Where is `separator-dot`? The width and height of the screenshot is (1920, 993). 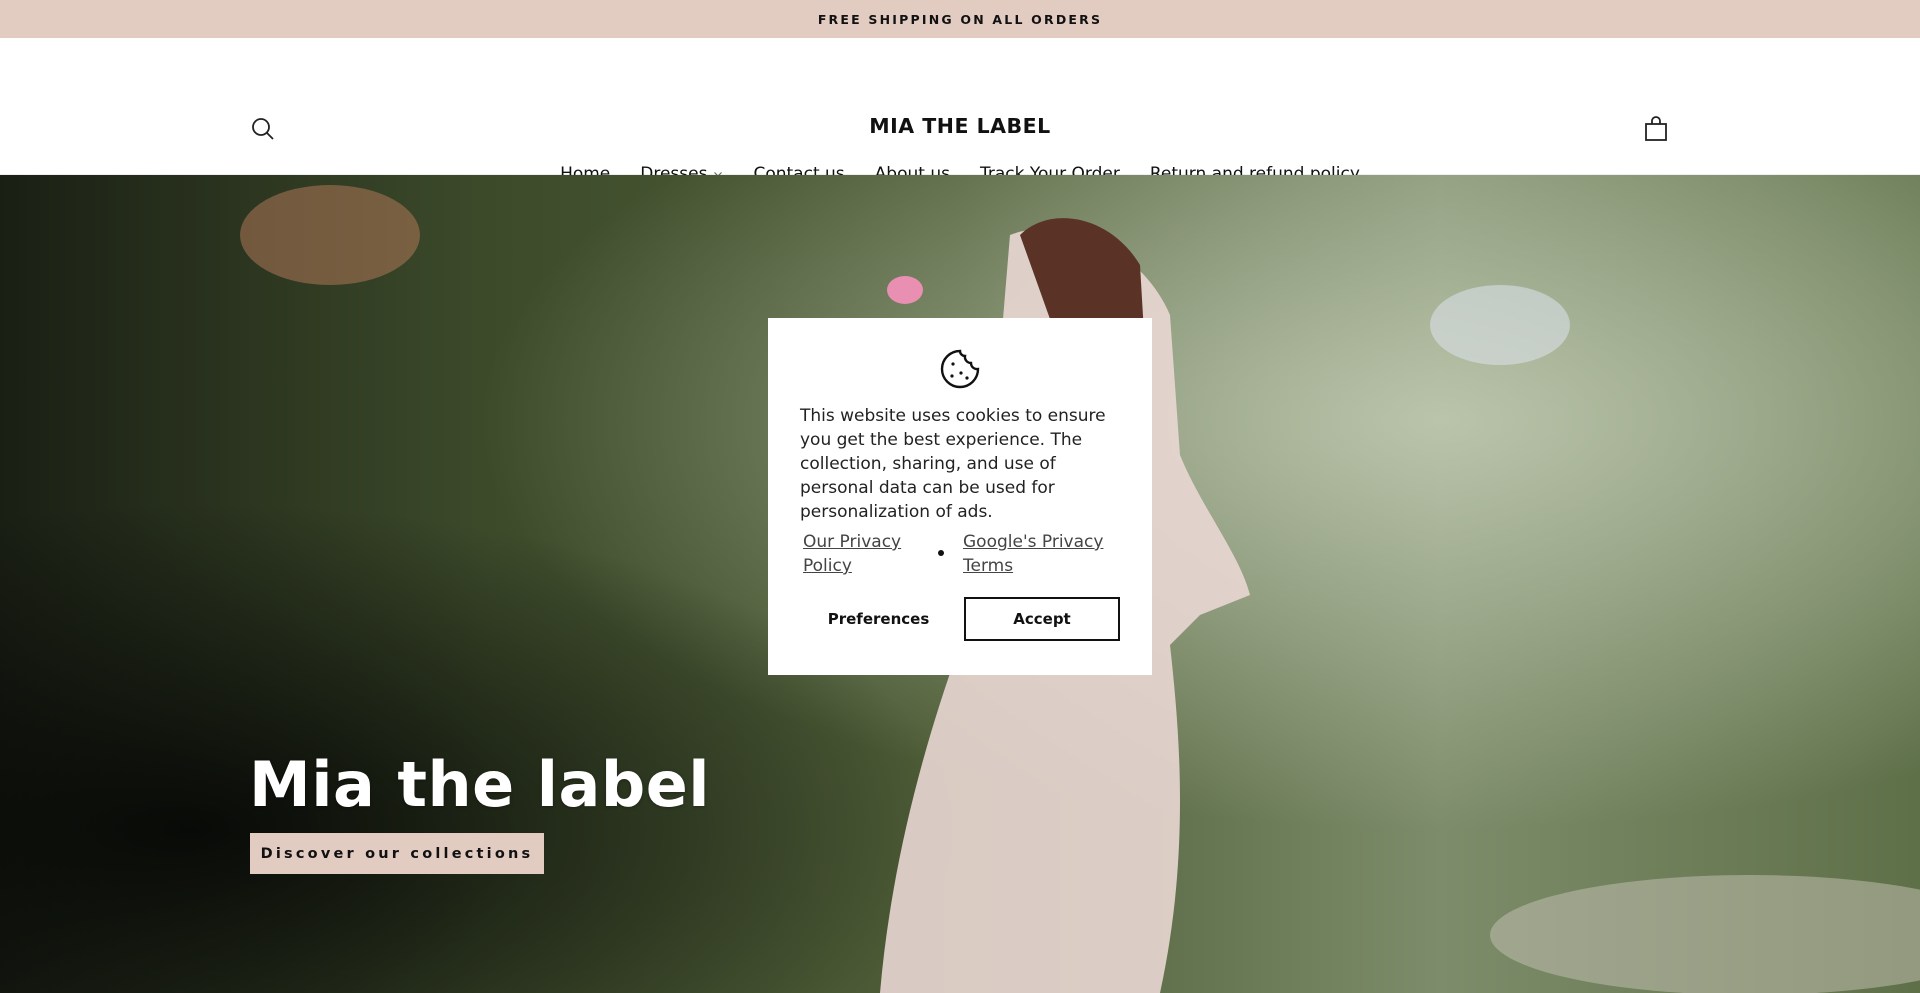 separator-dot is located at coordinates (941, 553).